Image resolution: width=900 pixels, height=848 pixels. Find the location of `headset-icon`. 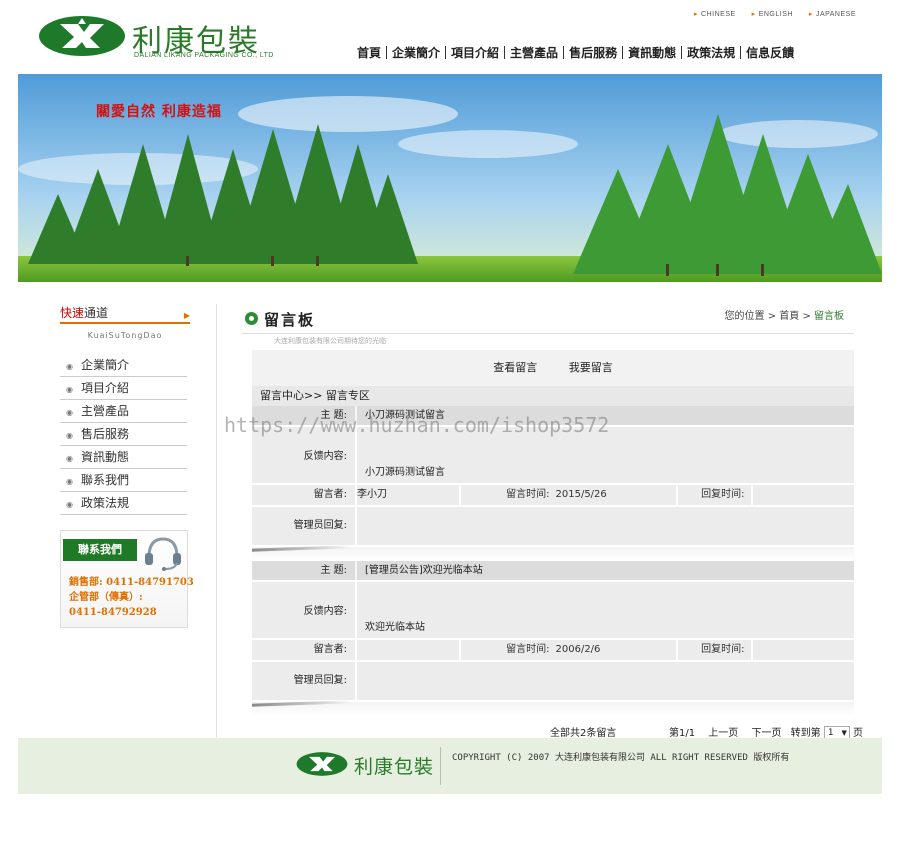

headset-icon is located at coordinates (163, 554).